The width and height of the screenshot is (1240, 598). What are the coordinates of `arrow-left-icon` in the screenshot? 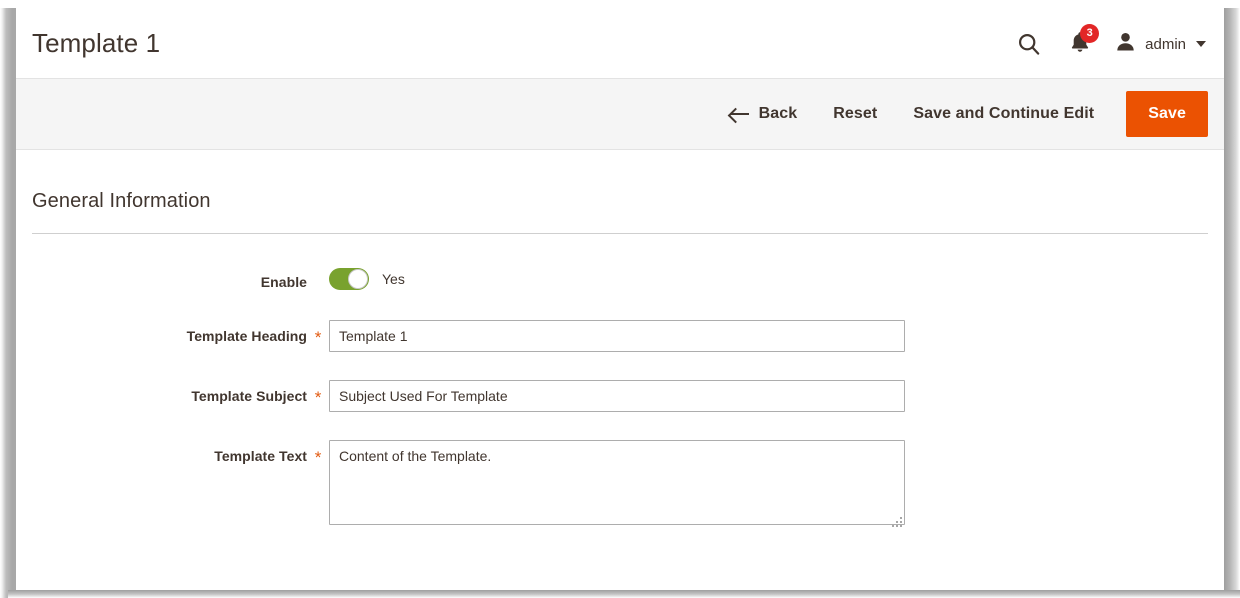 It's located at (739, 114).